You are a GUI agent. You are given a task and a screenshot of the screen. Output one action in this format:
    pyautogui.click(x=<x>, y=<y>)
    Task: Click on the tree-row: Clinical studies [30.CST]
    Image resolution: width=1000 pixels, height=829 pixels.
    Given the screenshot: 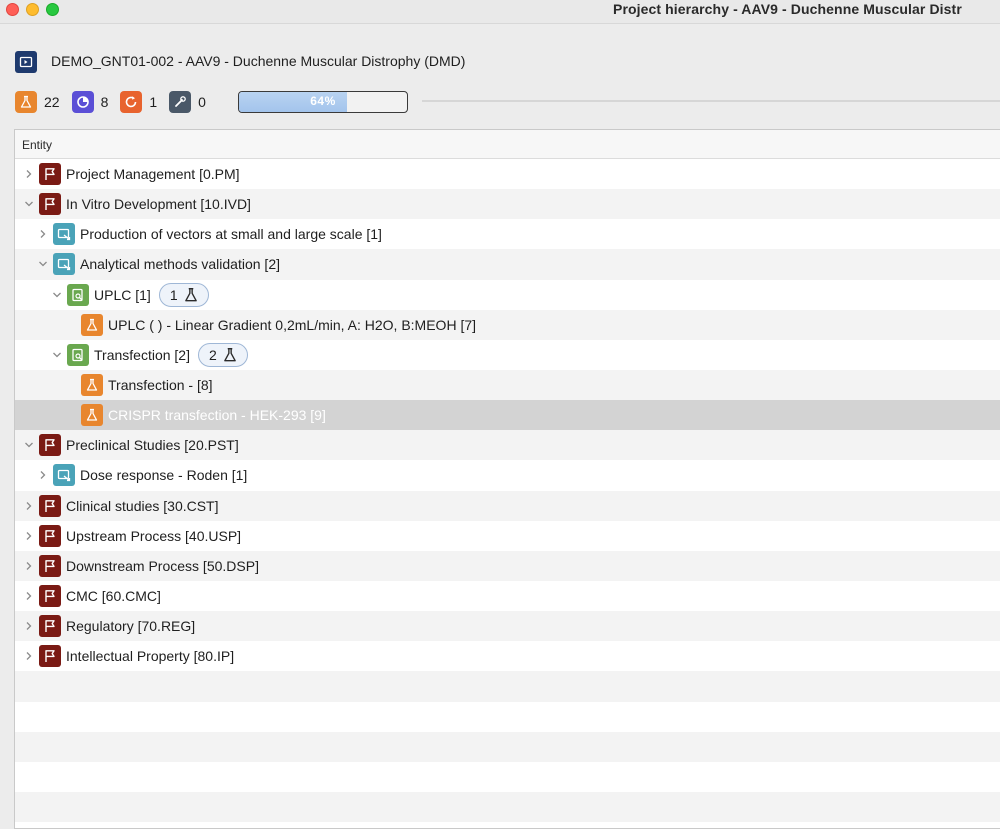 What is the action you would take?
    pyautogui.click(x=507, y=505)
    